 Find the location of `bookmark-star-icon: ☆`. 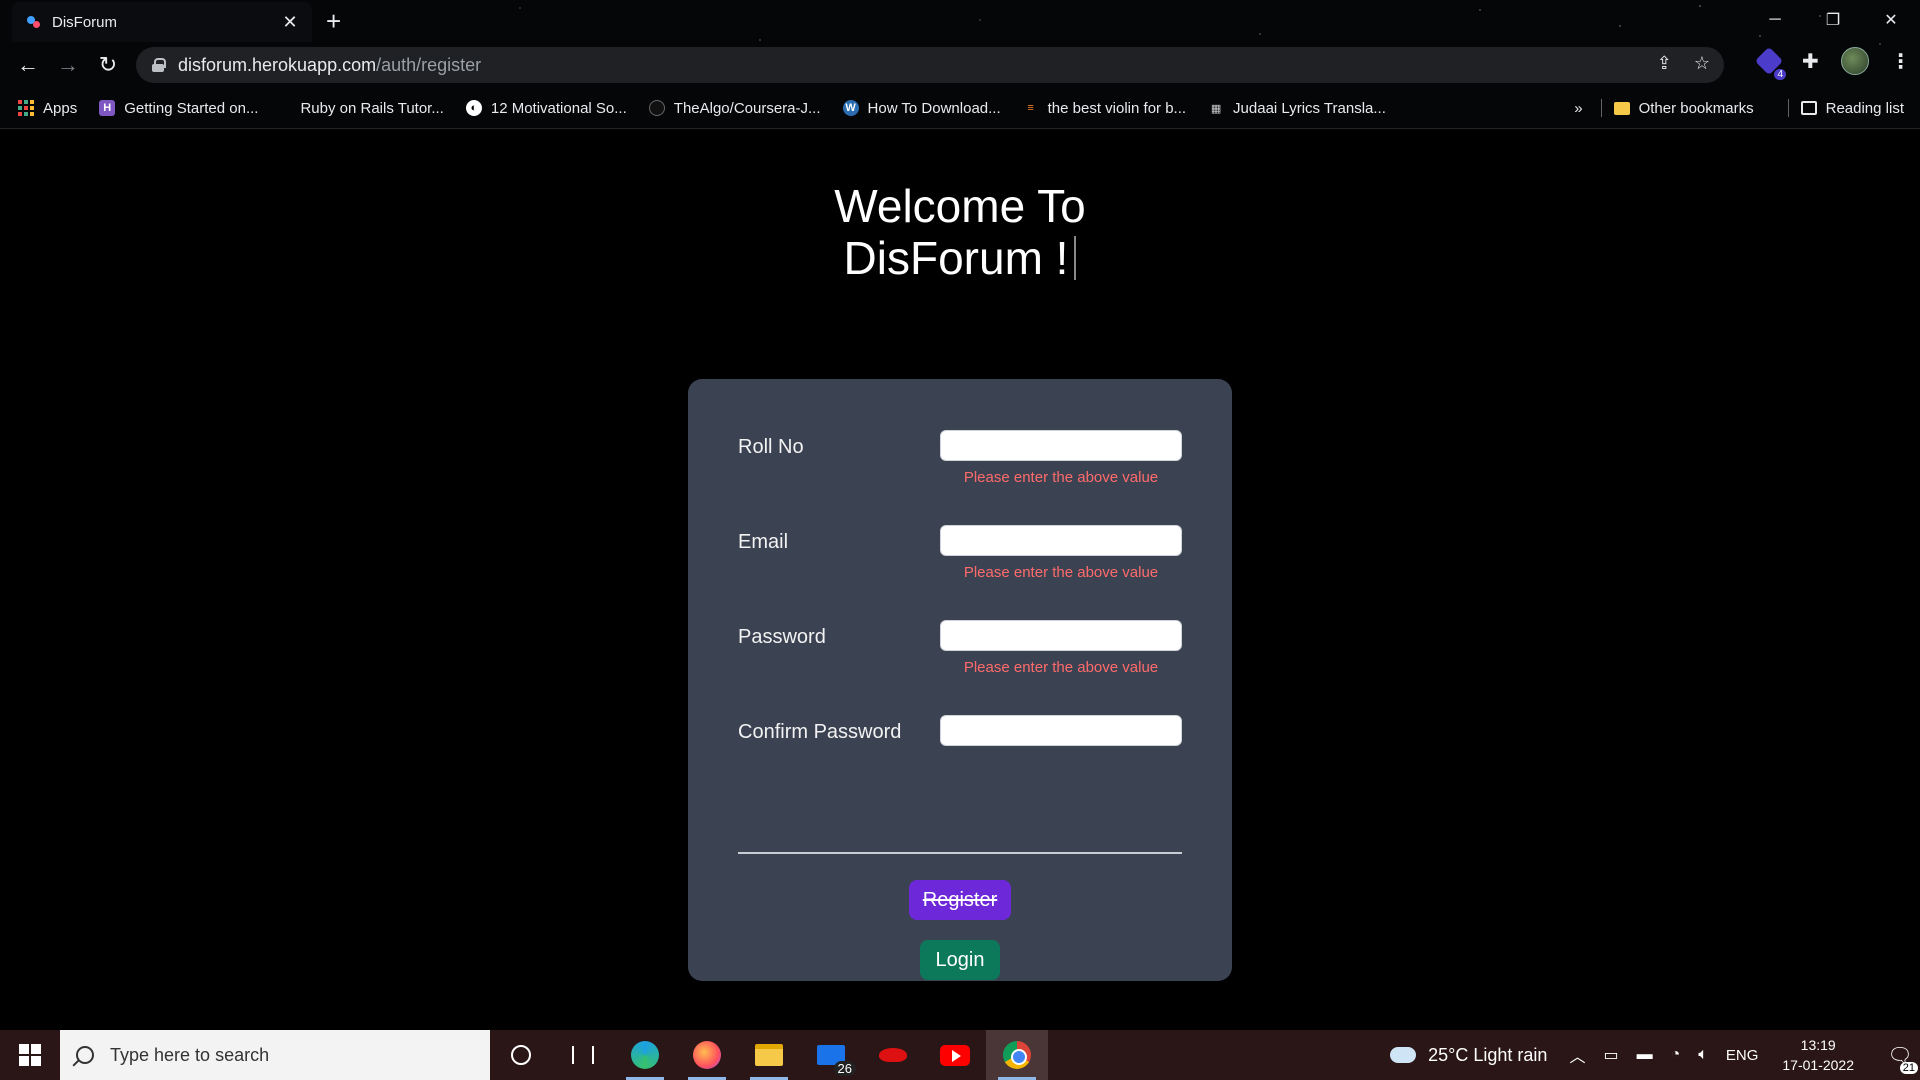

bookmark-star-icon: ☆ is located at coordinates (1702, 63).